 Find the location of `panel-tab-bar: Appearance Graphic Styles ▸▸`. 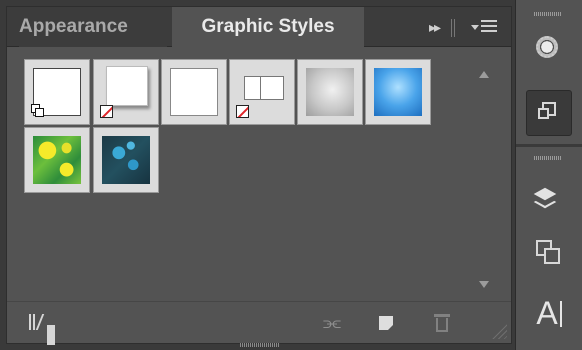

panel-tab-bar: Appearance Graphic Styles ▸▸ is located at coordinates (259, 27).